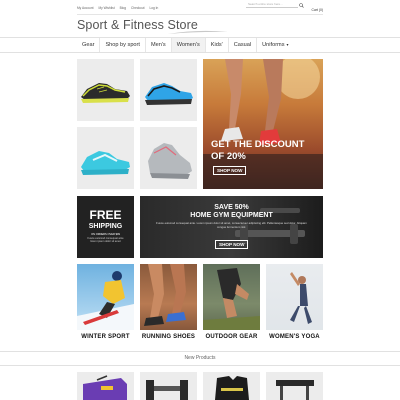  I want to click on outdoor-runner-image, so click(231, 299).